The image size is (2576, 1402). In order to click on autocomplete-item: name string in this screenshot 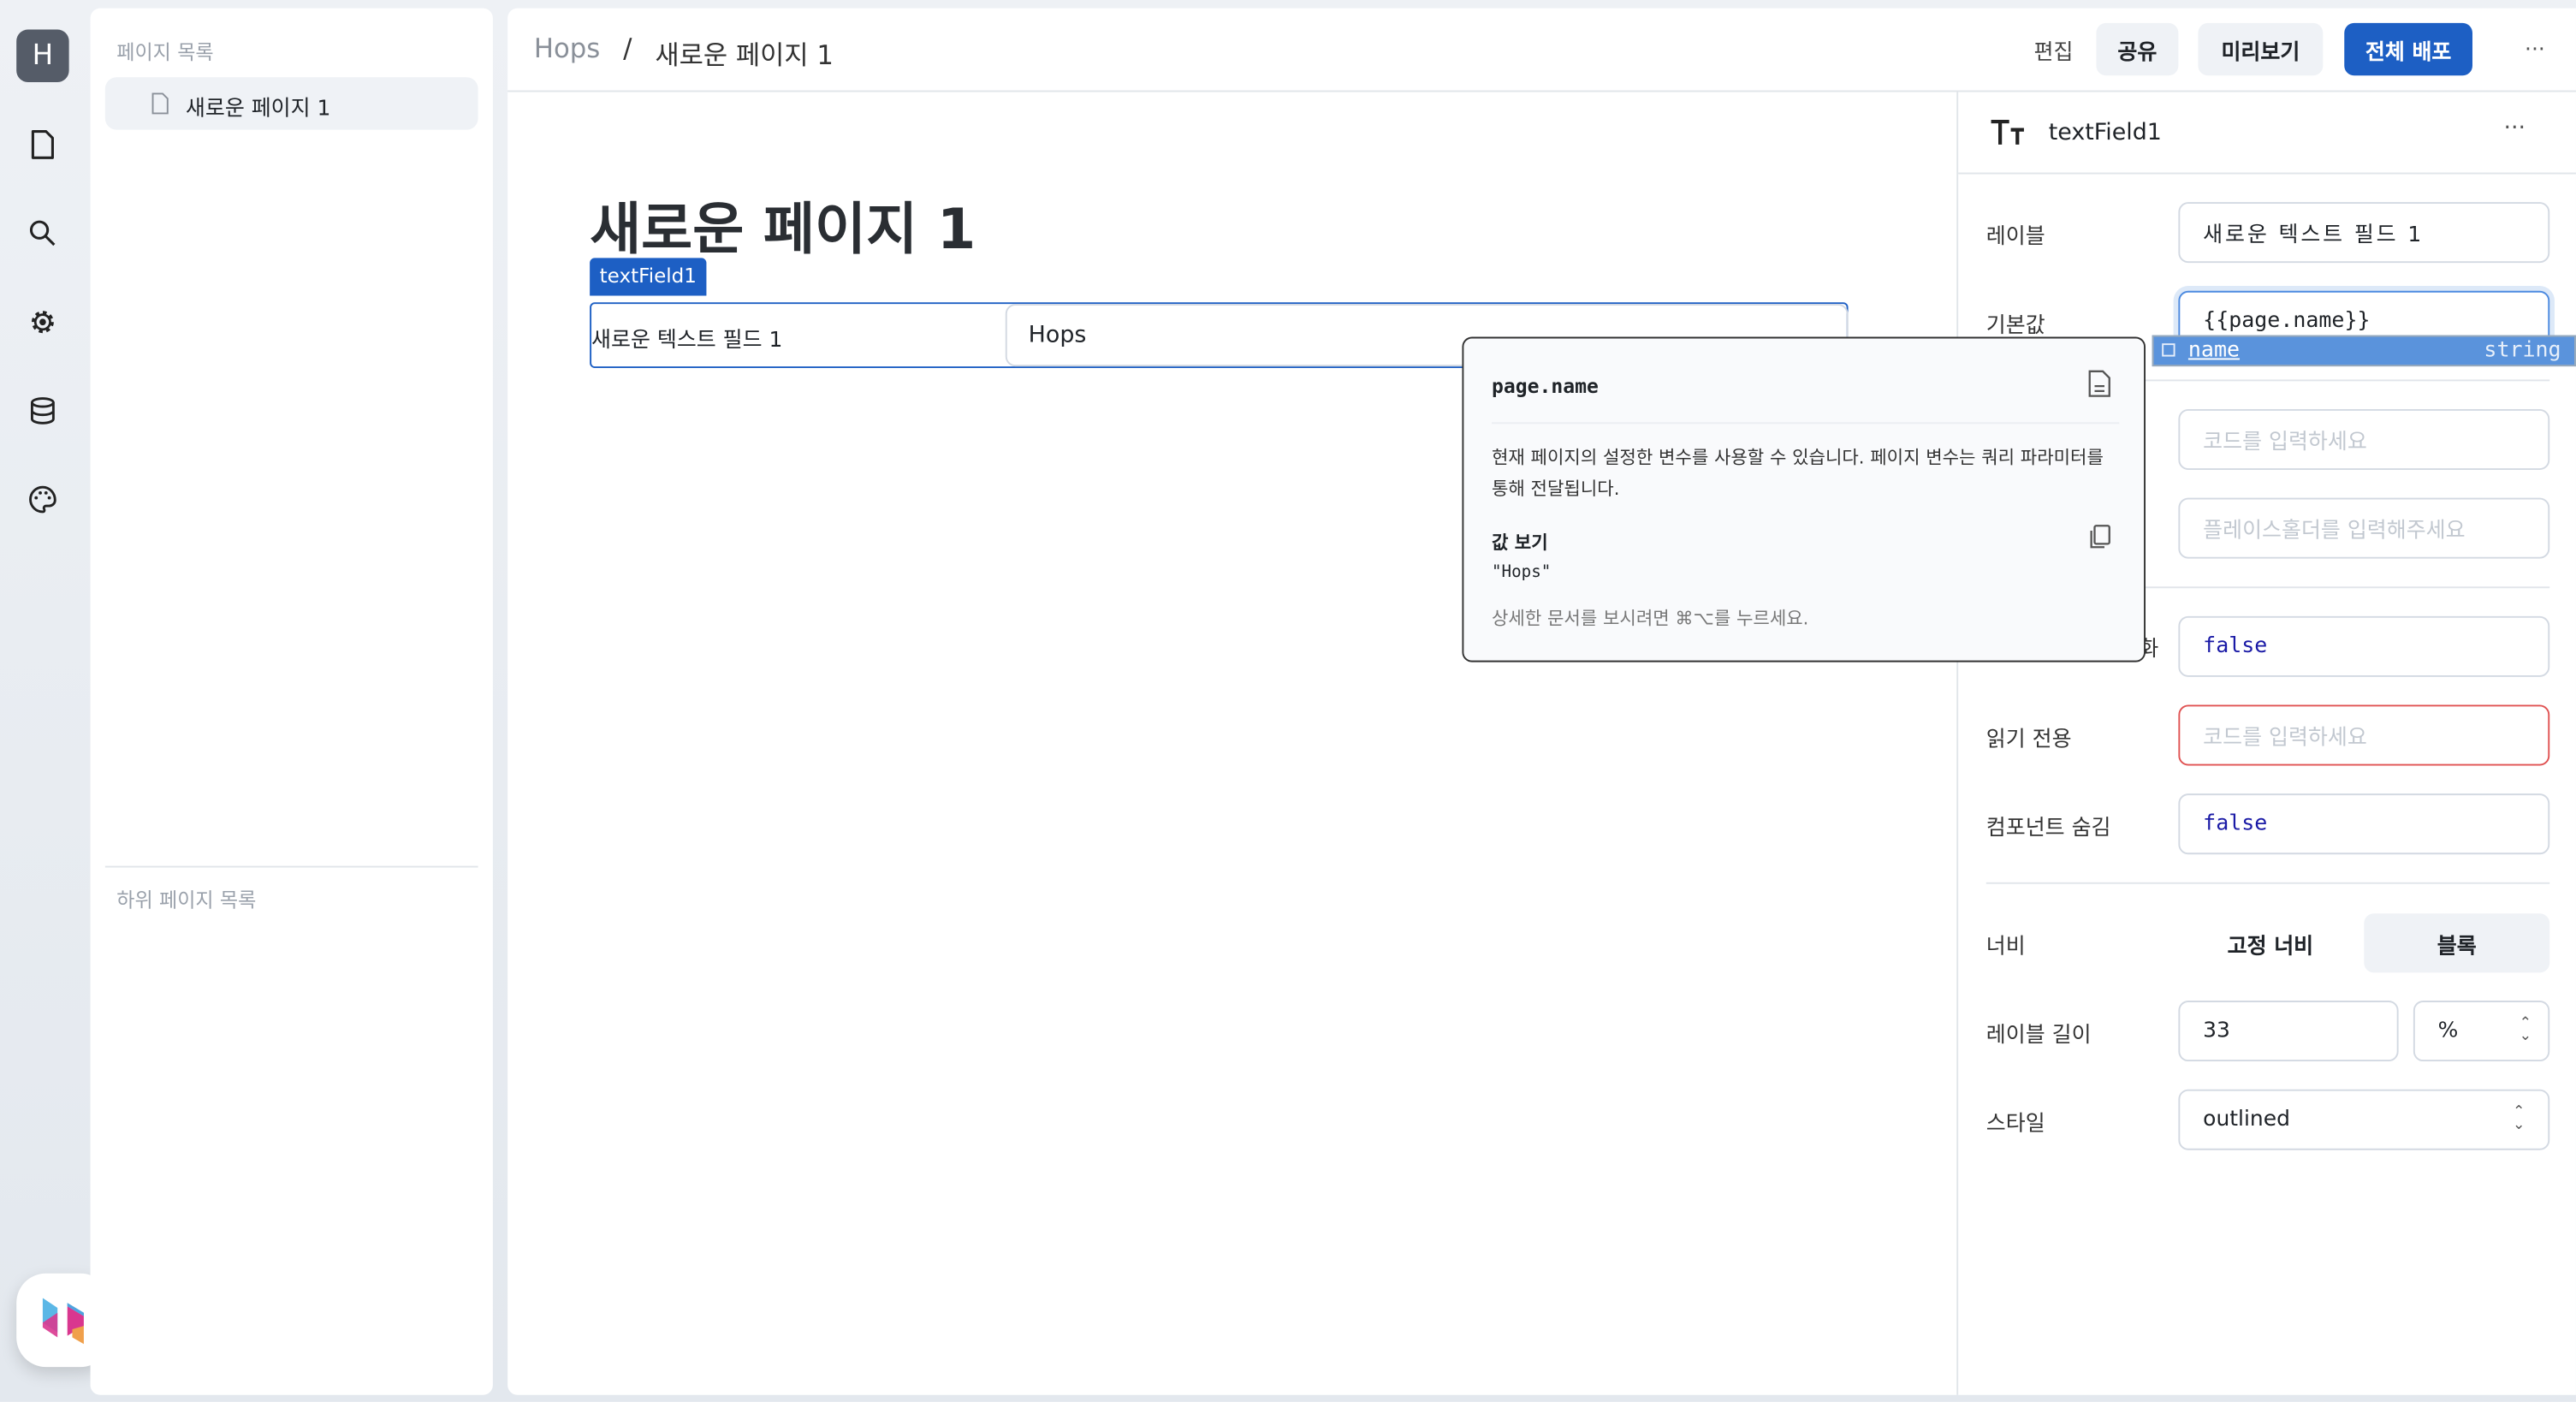, I will do `click(2364, 351)`.